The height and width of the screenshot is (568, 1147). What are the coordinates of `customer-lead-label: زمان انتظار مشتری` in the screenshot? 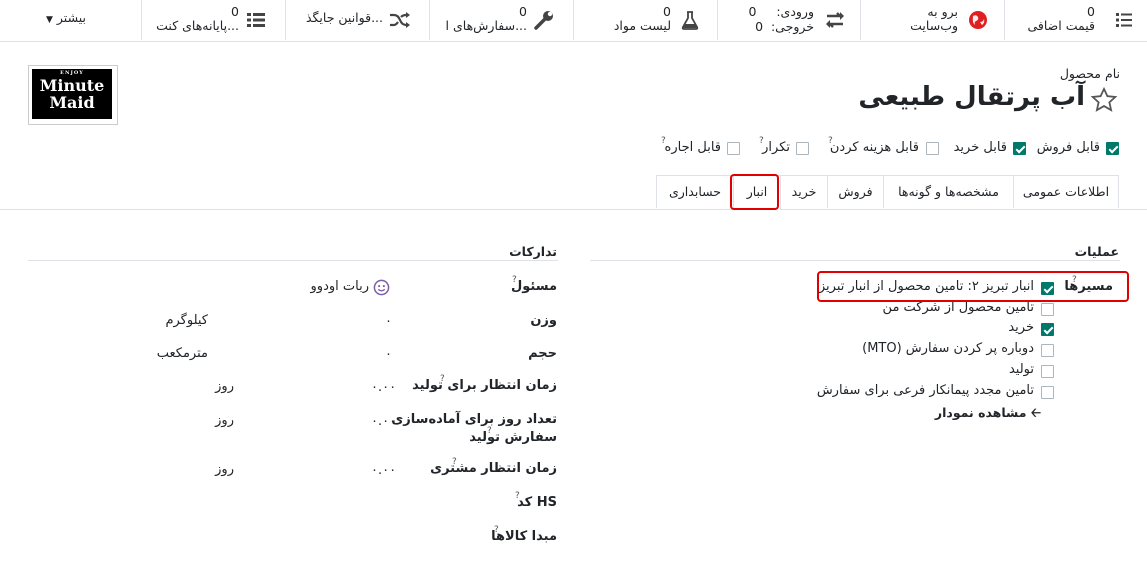 It's located at (493, 468).